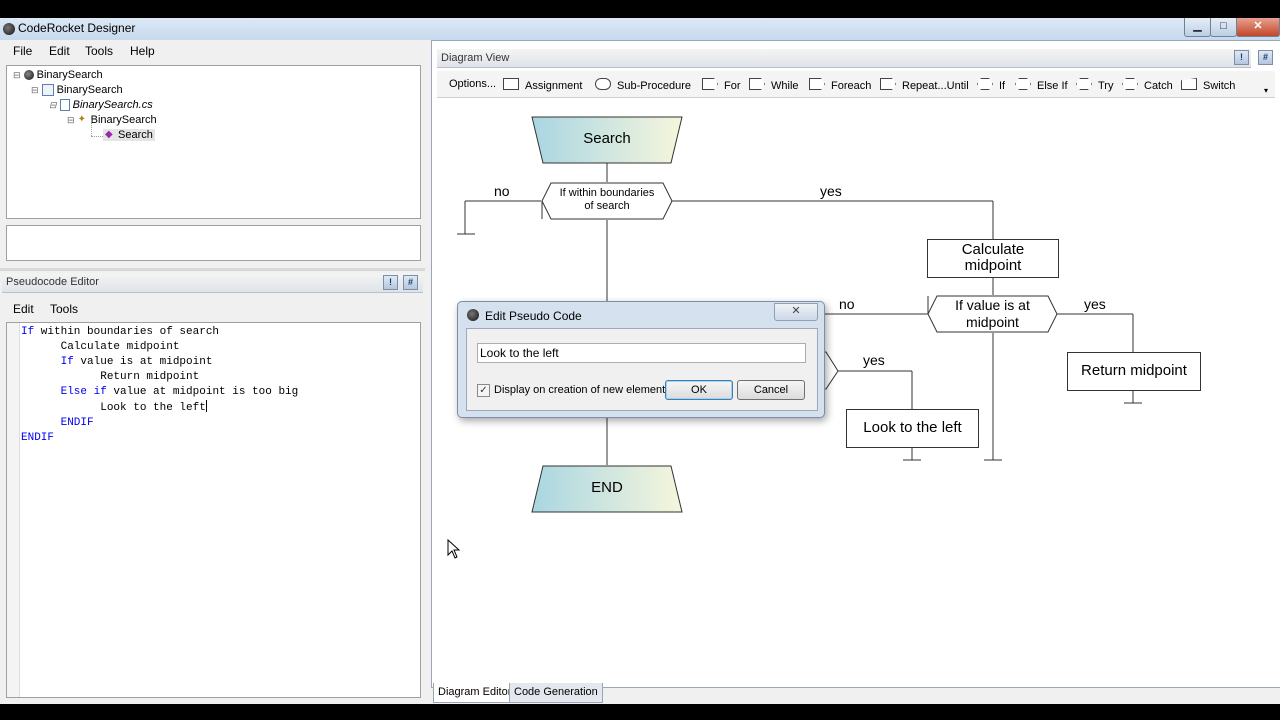 Image resolution: width=1280 pixels, height=720 pixels. I want to click on ok-button: OK, so click(699, 390).